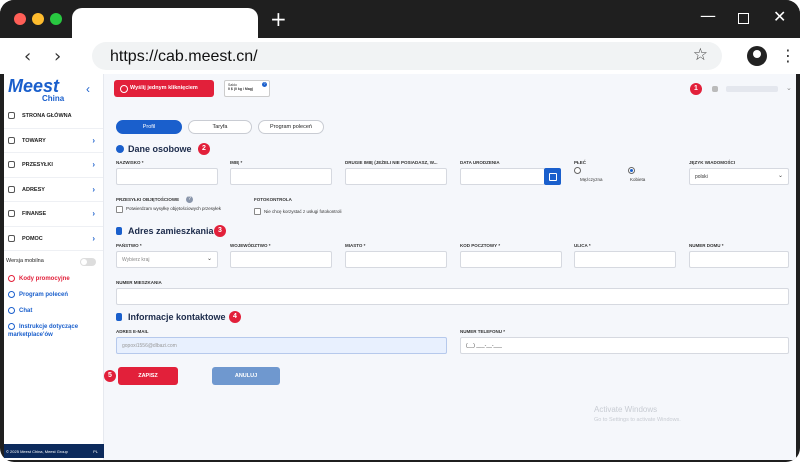 The width and height of the screenshot is (800, 462). I want to click on tab-tariff: Taryfa, so click(220, 127).